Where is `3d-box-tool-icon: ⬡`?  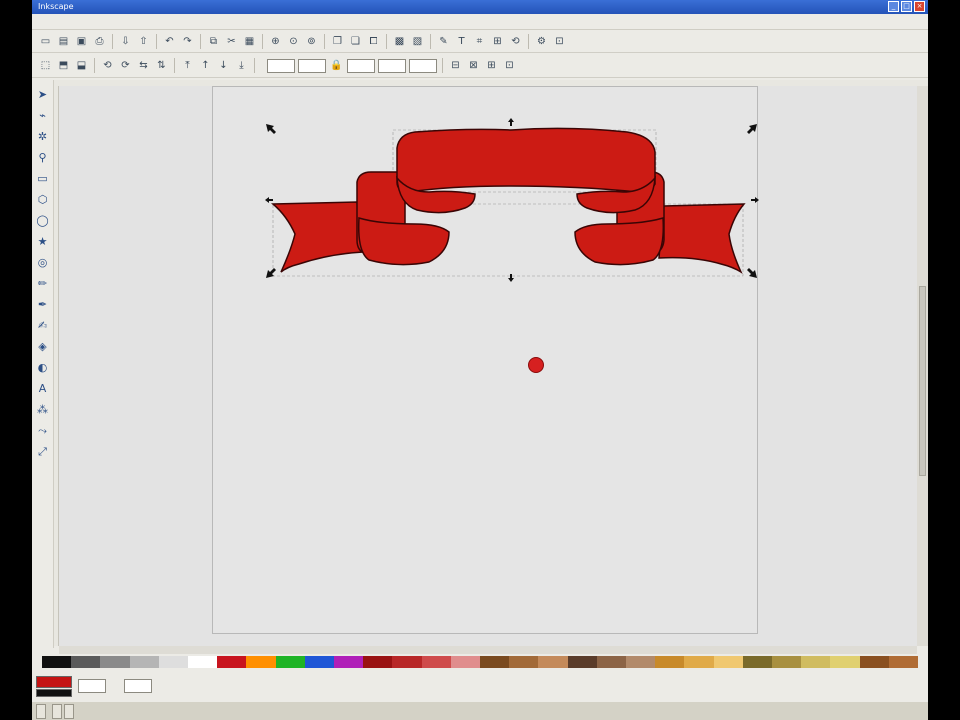
3d-box-tool-icon: ⬡ is located at coordinates (43, 199).